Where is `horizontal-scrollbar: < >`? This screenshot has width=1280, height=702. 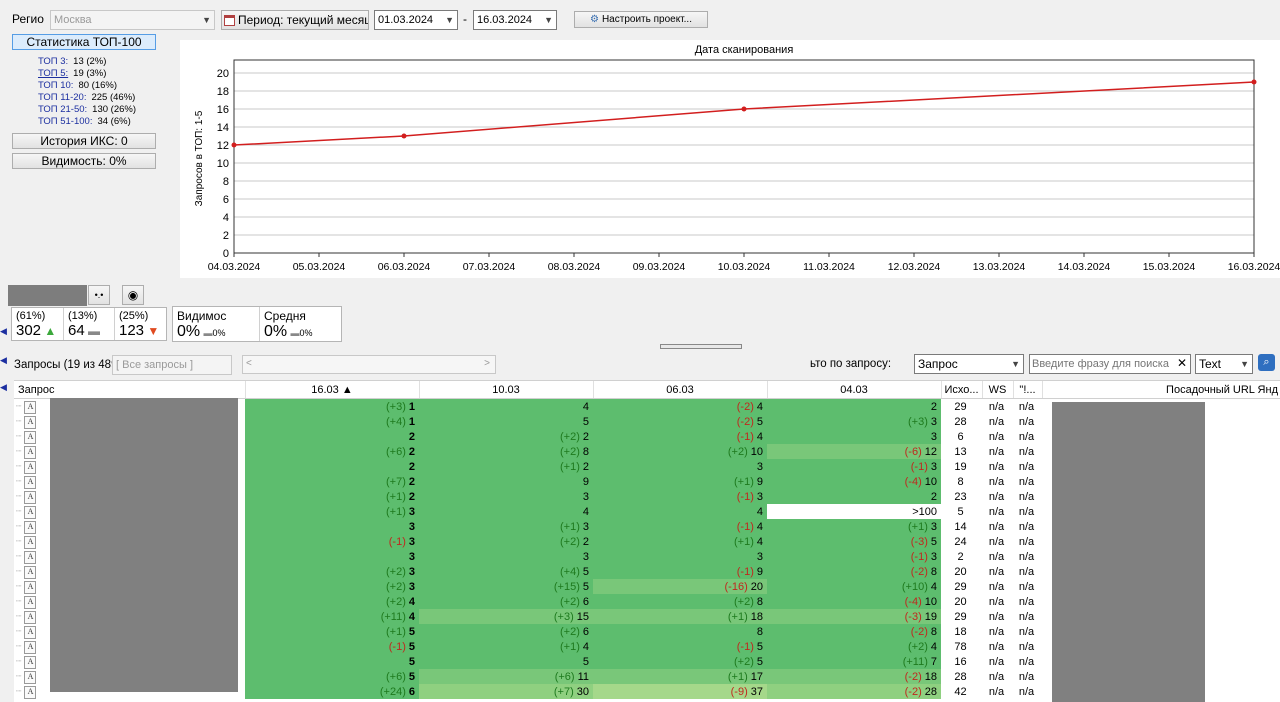
horizontal-scrollbar: < > is located at coordinates (369, 364).